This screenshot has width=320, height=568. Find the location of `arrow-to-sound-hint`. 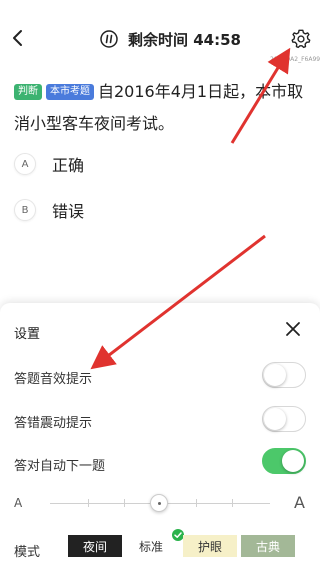

arrow-to-sound-hint is located at coordinates (178, 302).